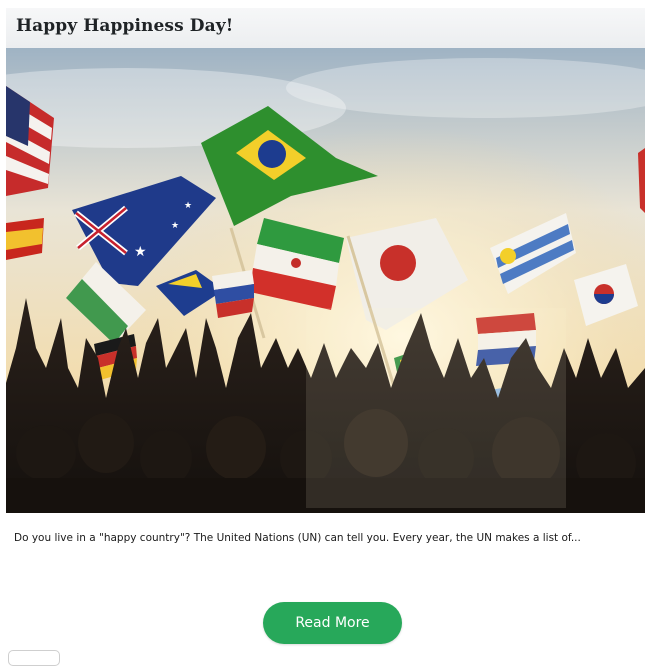 The width and height of the screenshot is (645, 666). Describe the element at coordinates (325, 28) in the screenshot. I see `post-header: Happy Happiness Day!` at that location.